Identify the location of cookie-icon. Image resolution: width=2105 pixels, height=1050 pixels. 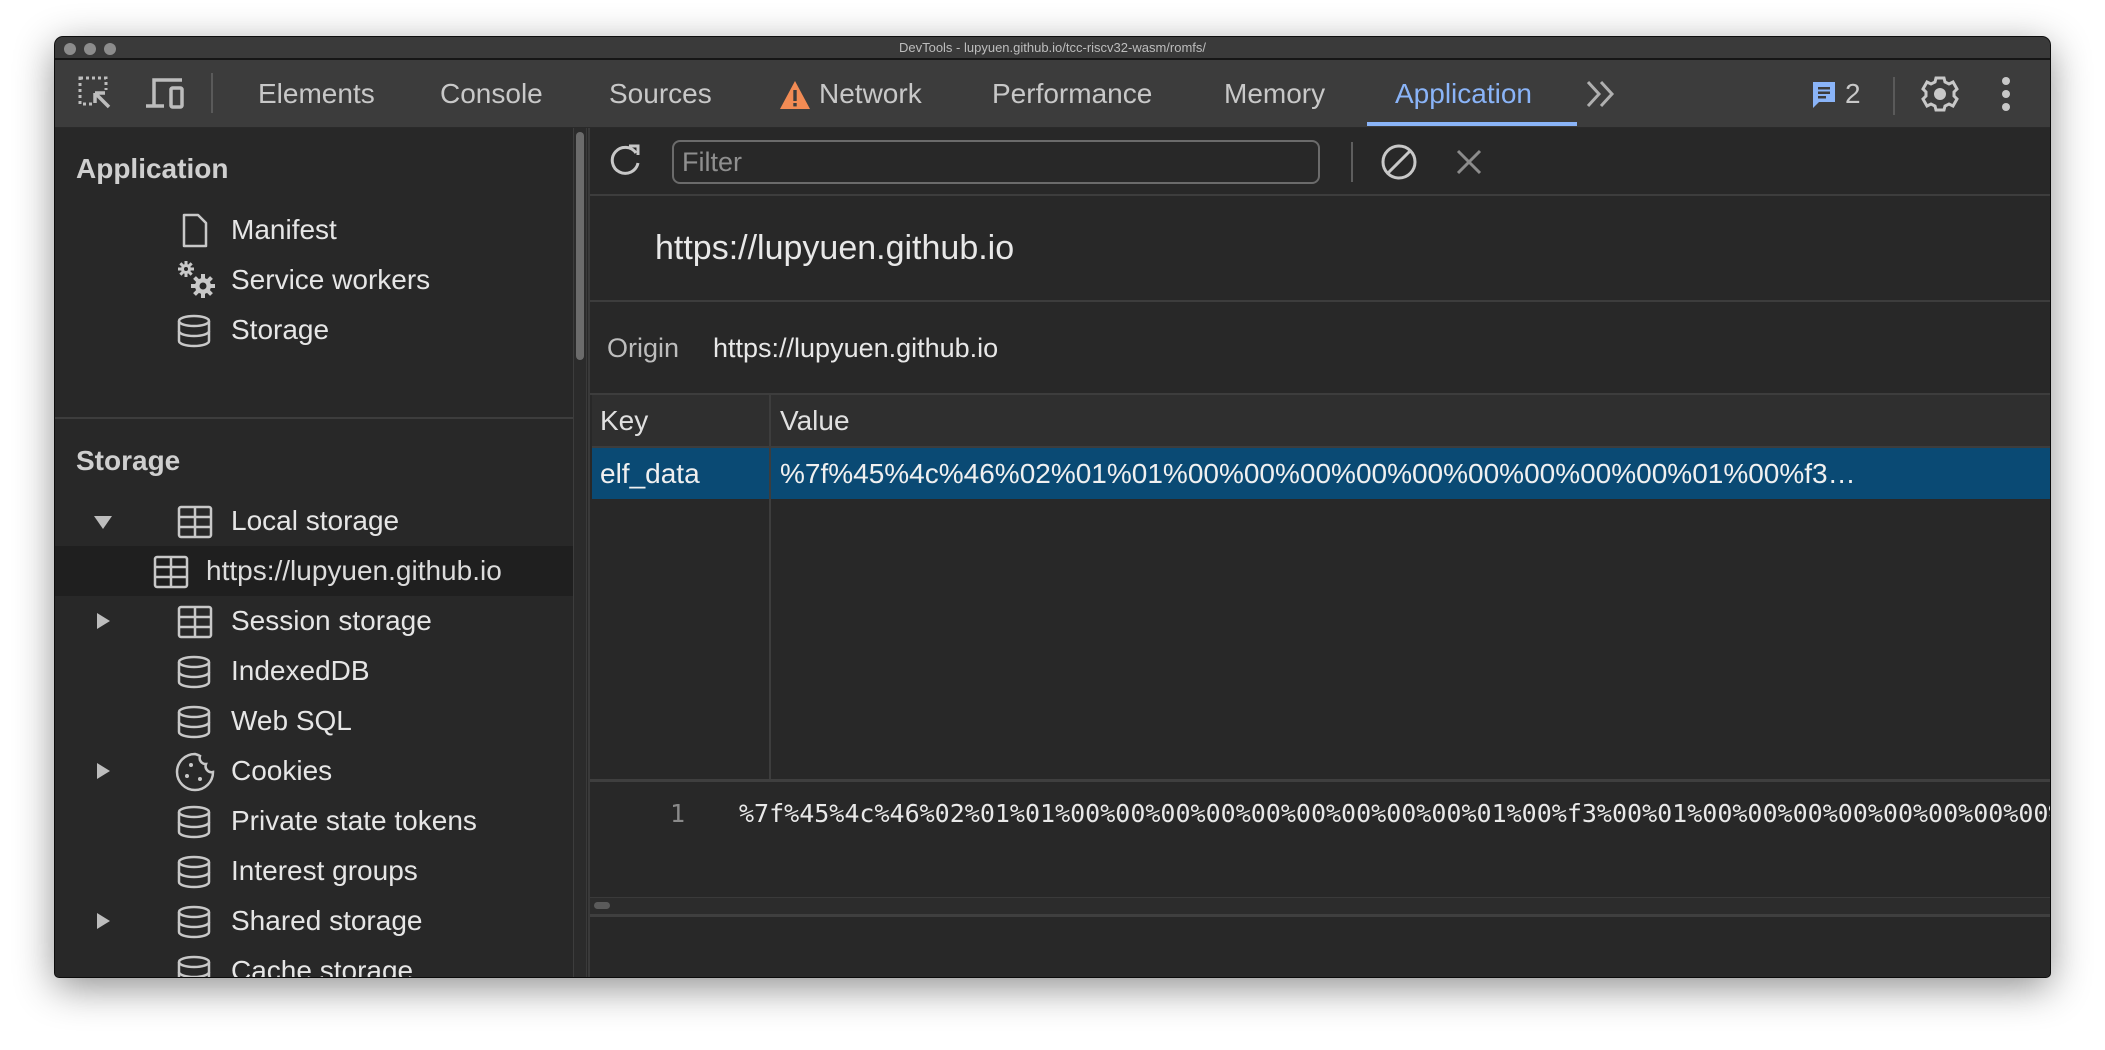
(195, 772).